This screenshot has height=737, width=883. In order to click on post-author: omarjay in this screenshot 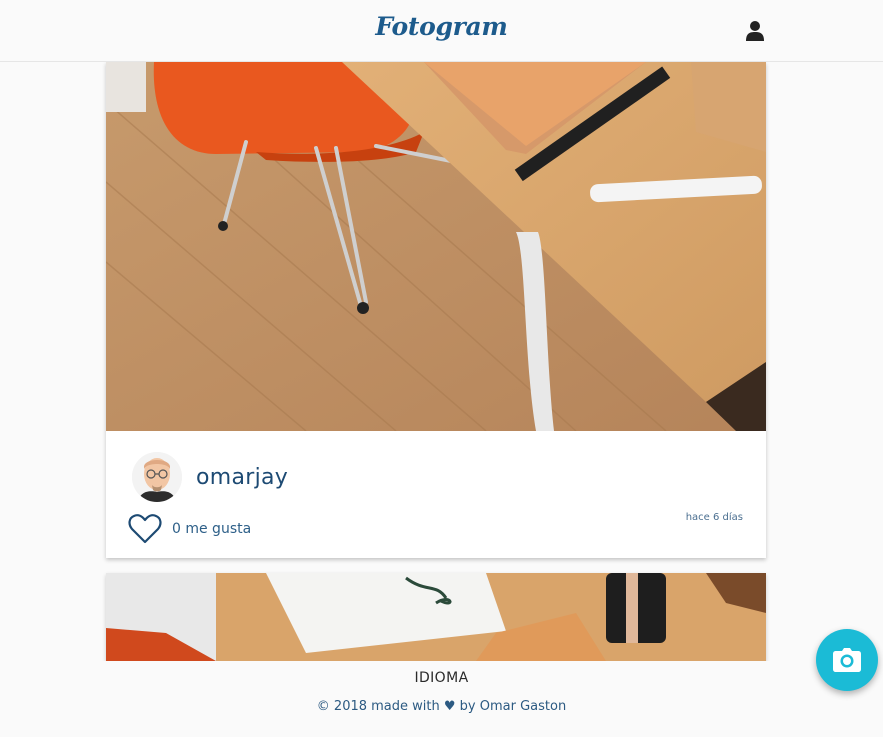, I will do `click(210, 477)`.